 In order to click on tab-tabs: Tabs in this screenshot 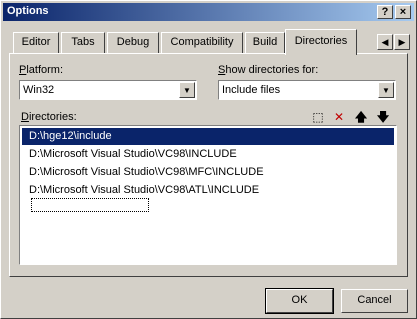, I will do `click(83, 42)`.